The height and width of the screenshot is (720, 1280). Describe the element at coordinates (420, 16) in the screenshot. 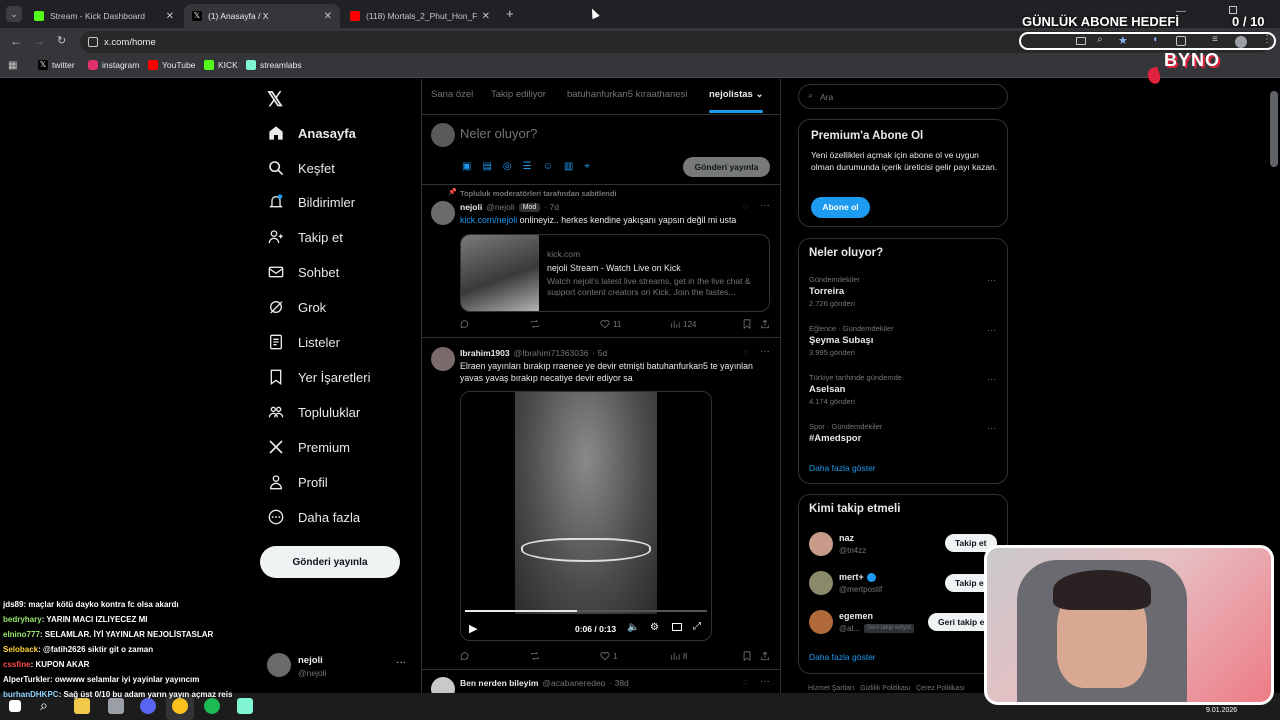

I see `tab-youtube: (118) Mortals_2_Phut_Hon_Fun ✕` at that location.